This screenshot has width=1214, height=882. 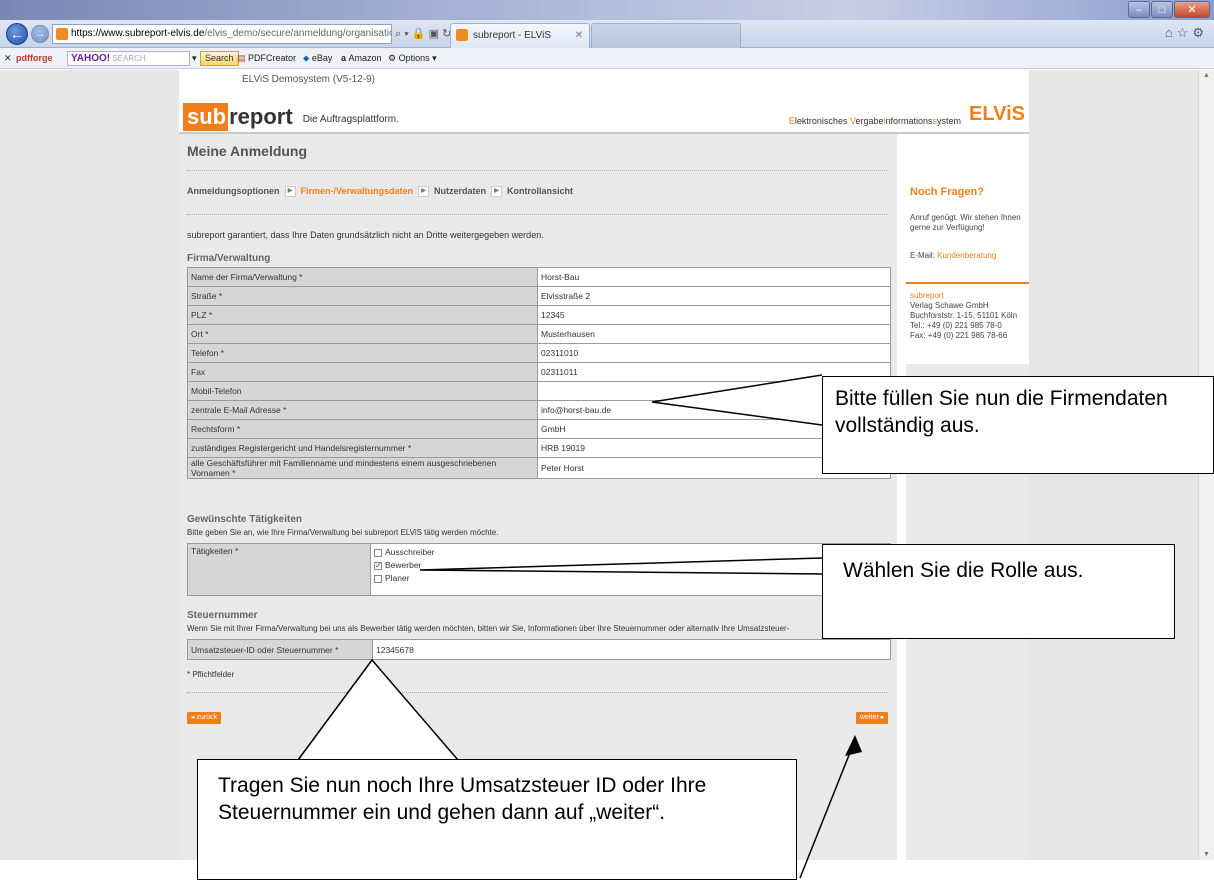 I want to click on steuer-input: 12345678, so click(x=631, y=649).